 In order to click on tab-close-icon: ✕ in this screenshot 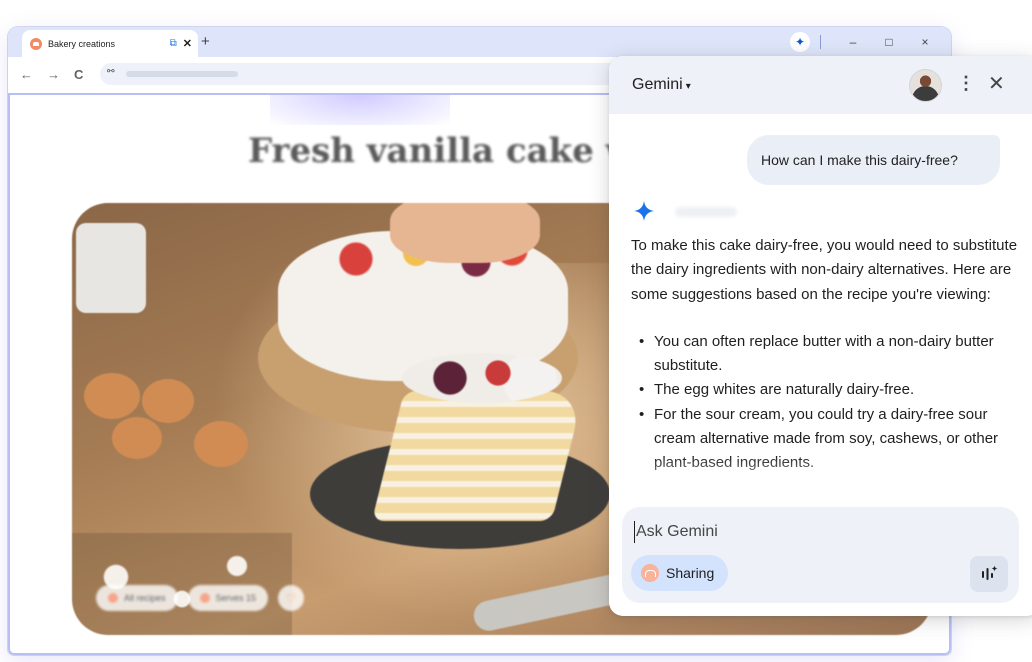, I will do `click(187, 43)`.